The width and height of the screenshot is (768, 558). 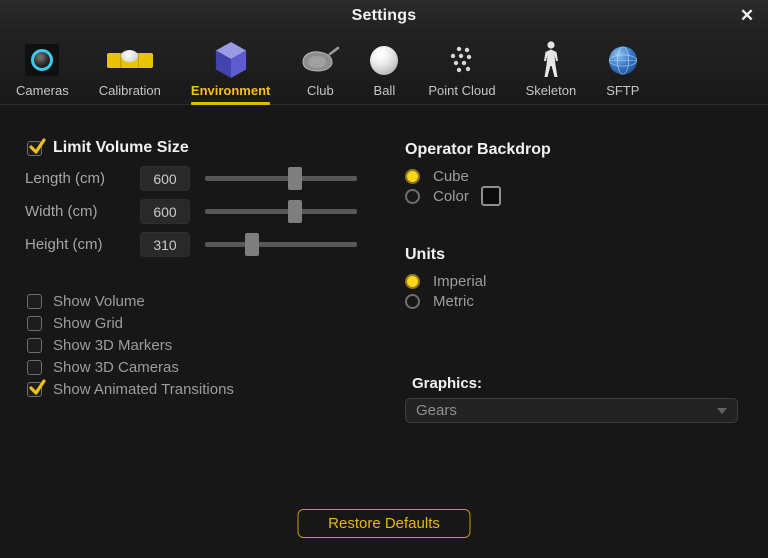 I want to click on limit-volume-size-row: Limit Volume Size, so click(x=203, y=147).